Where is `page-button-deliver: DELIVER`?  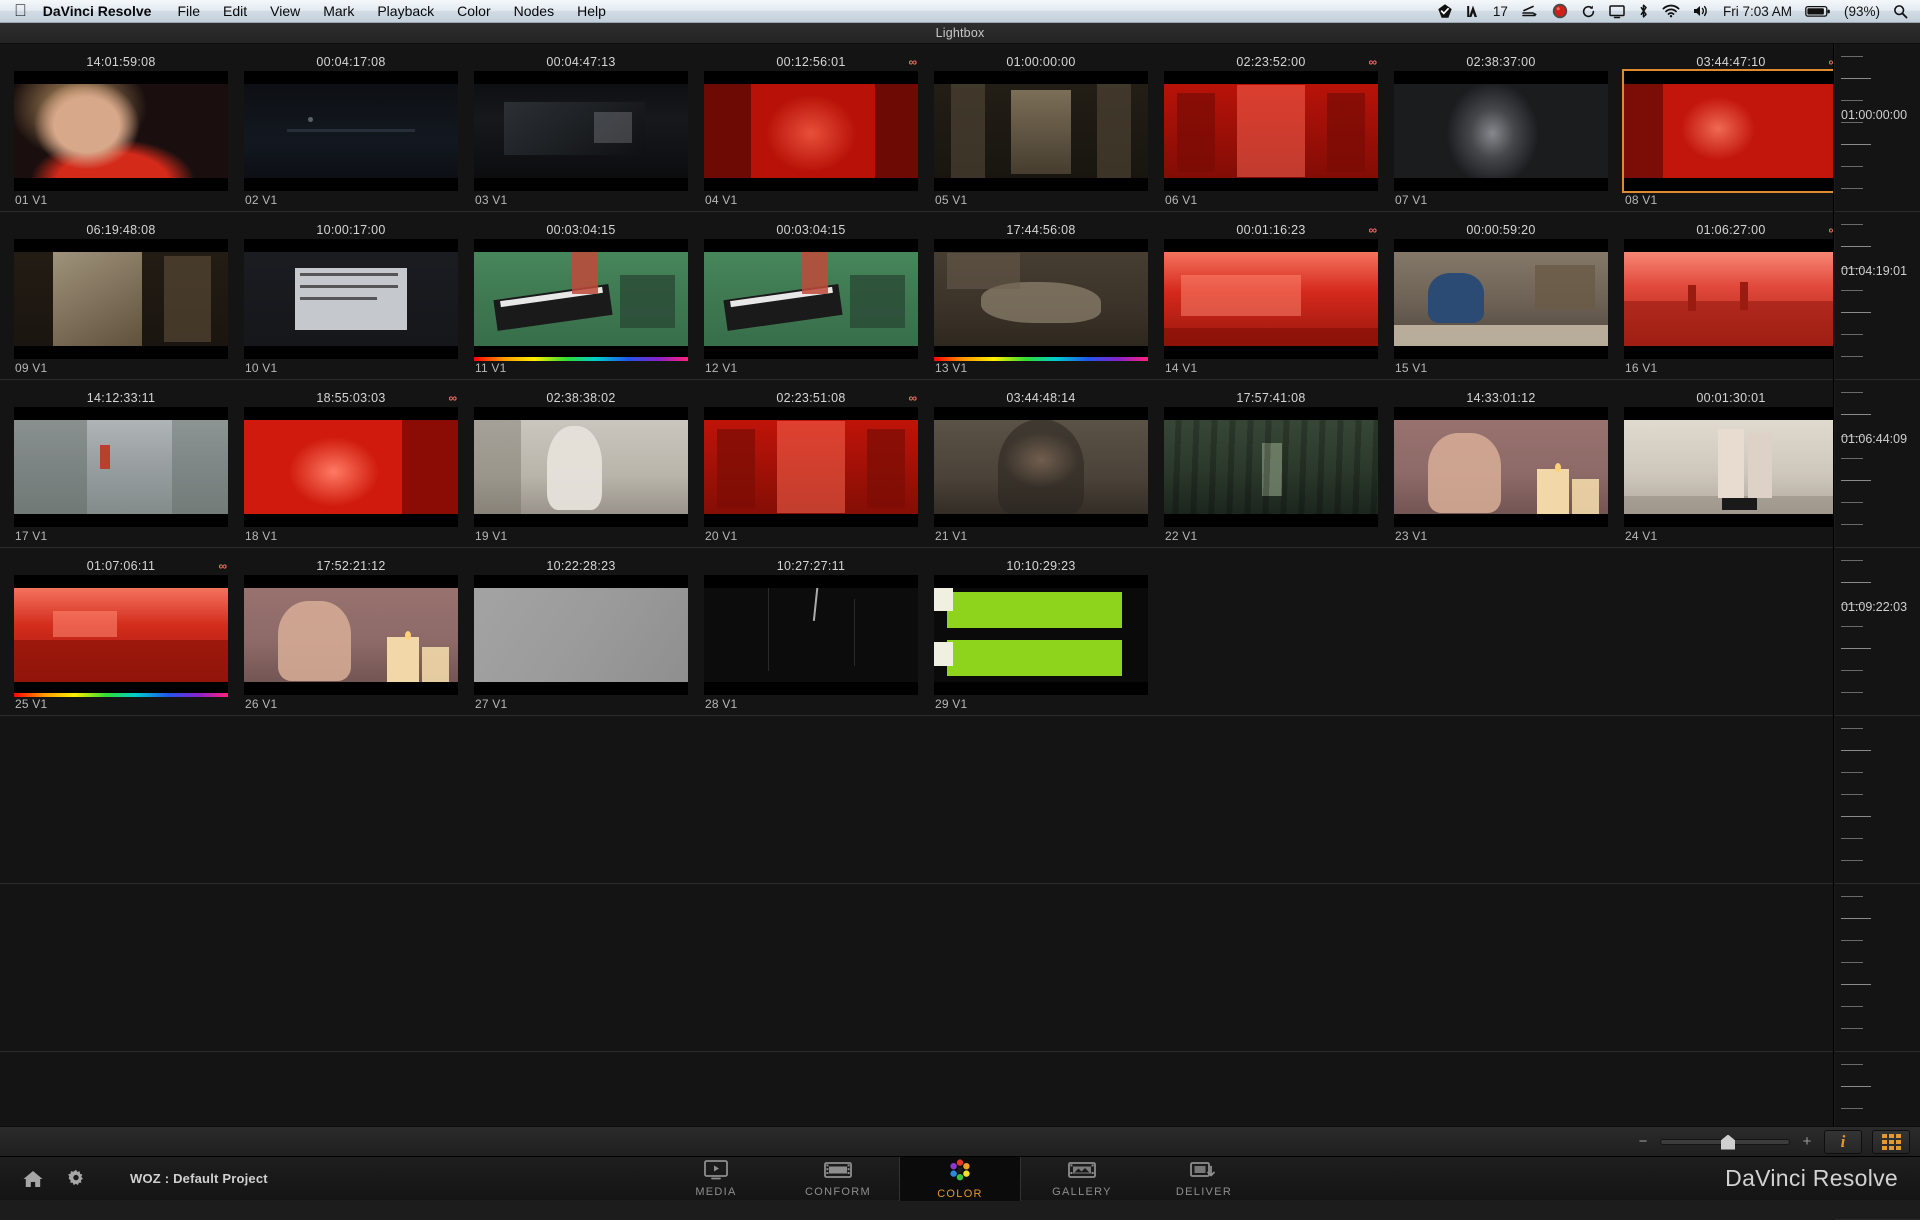
page-button-deliver: DELIVER is located at coordinates (1204, 1179).